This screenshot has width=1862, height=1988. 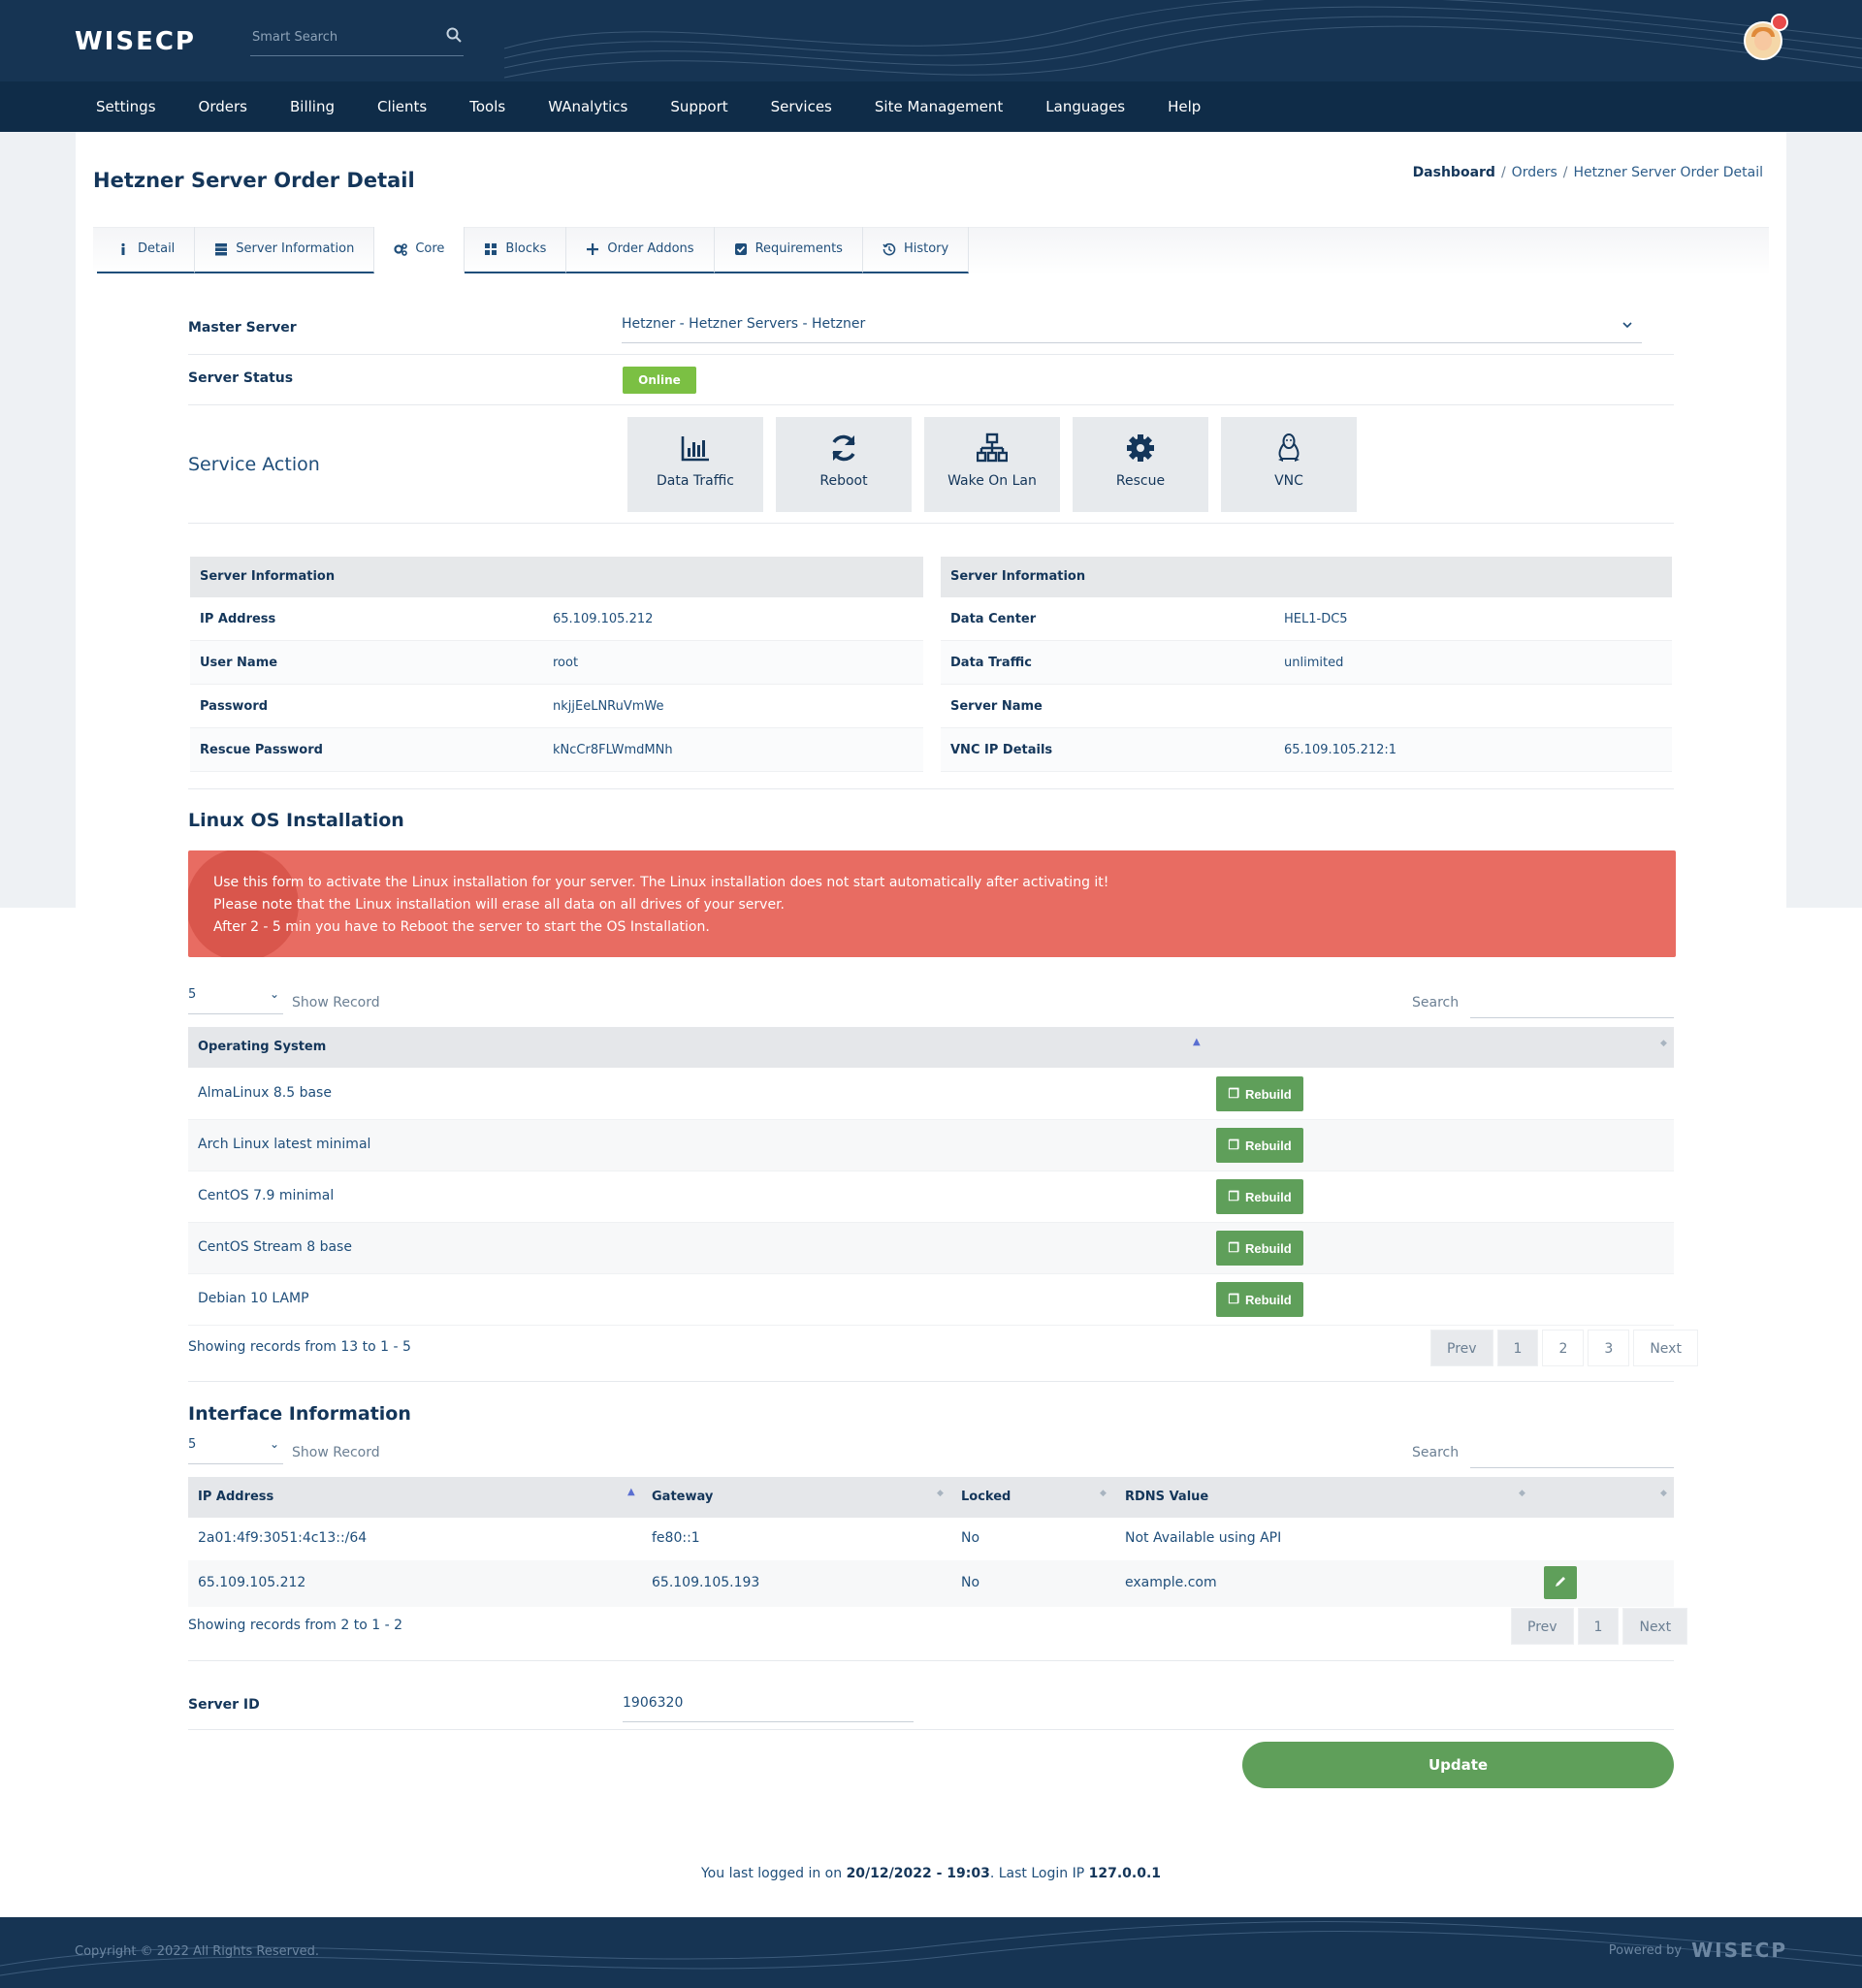 What do you see at coordinates (313, 106) in the screenshot?
I see `nav-billing: Billing` at bounding box center [313, 106].